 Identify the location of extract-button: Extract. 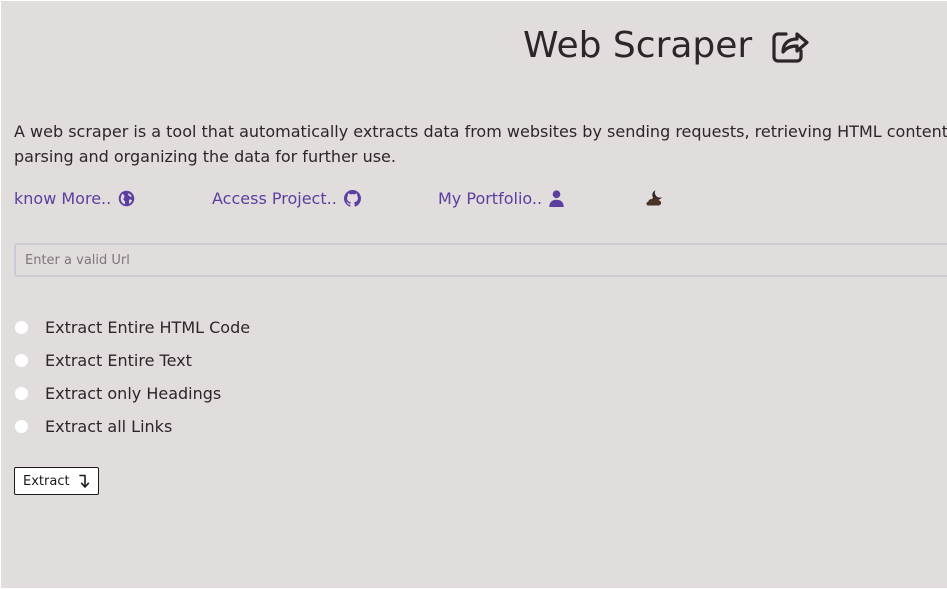
(56, 481).